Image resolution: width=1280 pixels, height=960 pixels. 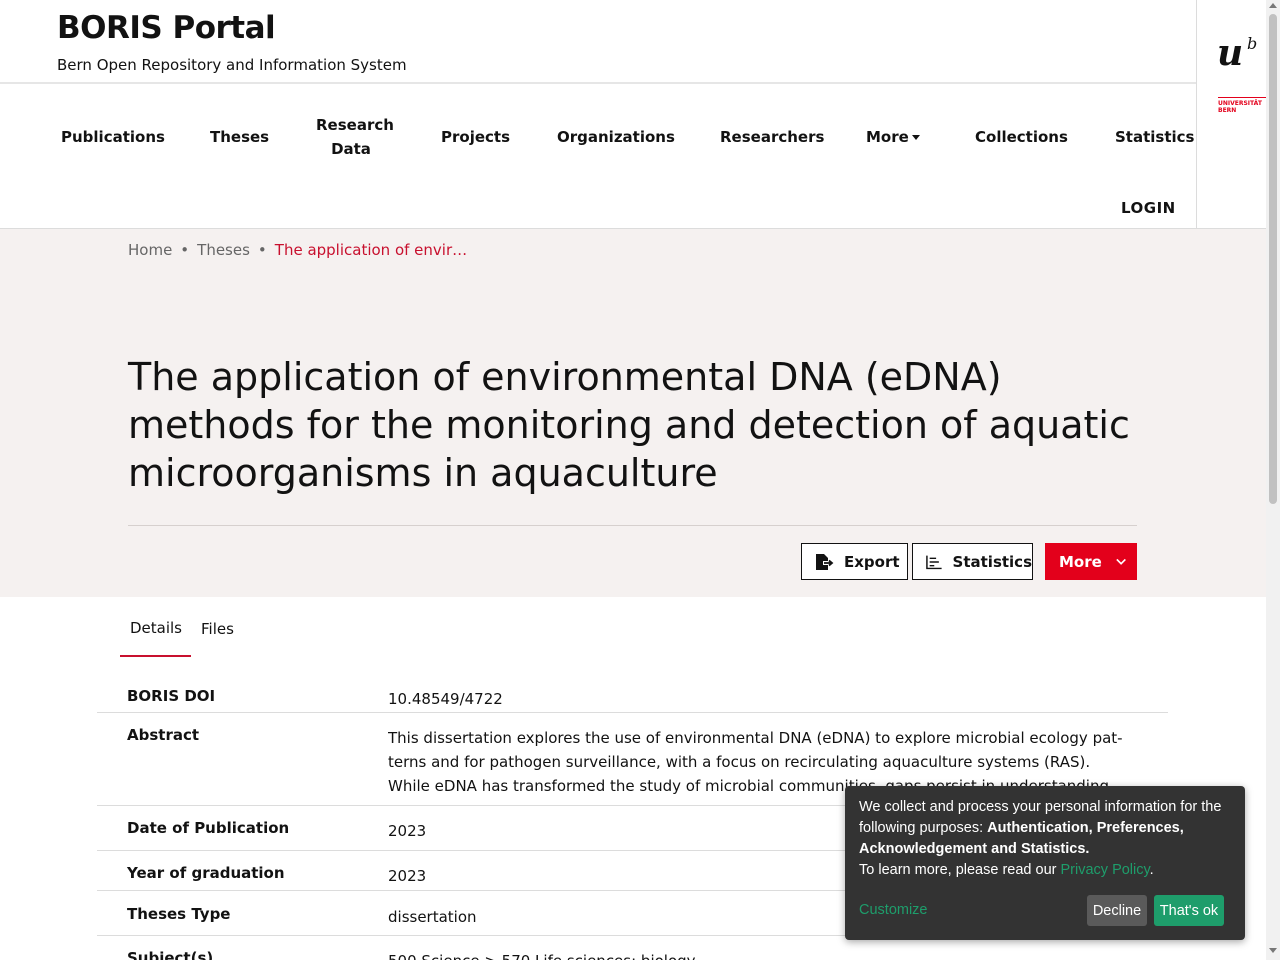 What do you see at coordinates (1227, 110) in the screenshot?
I see `logo-text-line2: BERN` at bounding box center [1227, 110].